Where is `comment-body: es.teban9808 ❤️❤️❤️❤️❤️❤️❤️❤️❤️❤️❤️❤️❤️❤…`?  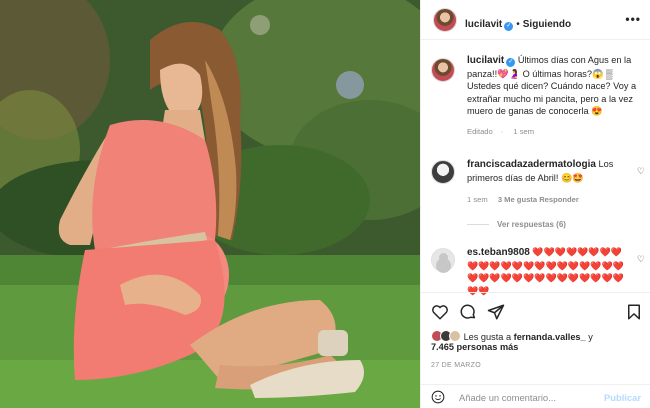
comment-body: es.teban9808 ❤️❤️❤️❤️❤️❤️❤️❤️❤️❤️❤️❤️❤️❤… is located at coordinates (550, 271).